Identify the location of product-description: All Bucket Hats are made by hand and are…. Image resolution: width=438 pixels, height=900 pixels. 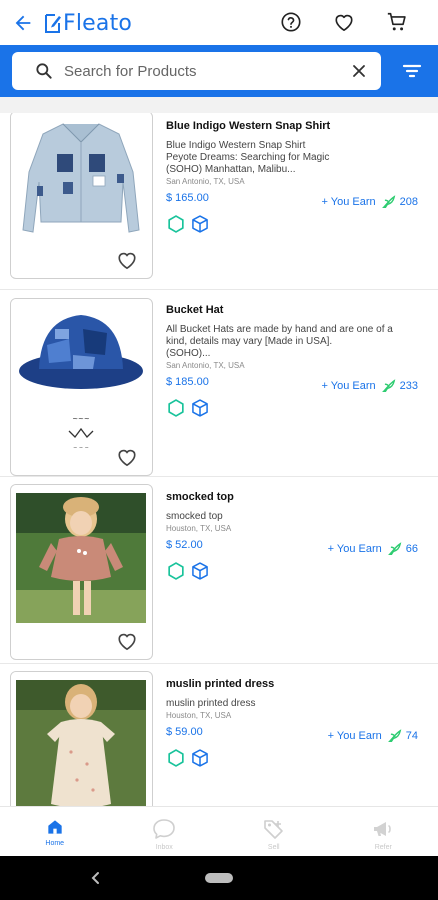
(297, 342).